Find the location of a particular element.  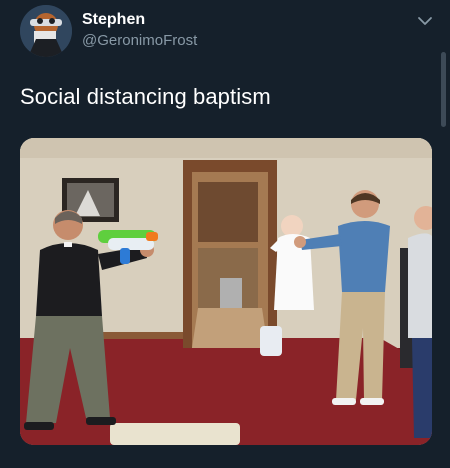

author-avatar is located at coordinates (46, 31).